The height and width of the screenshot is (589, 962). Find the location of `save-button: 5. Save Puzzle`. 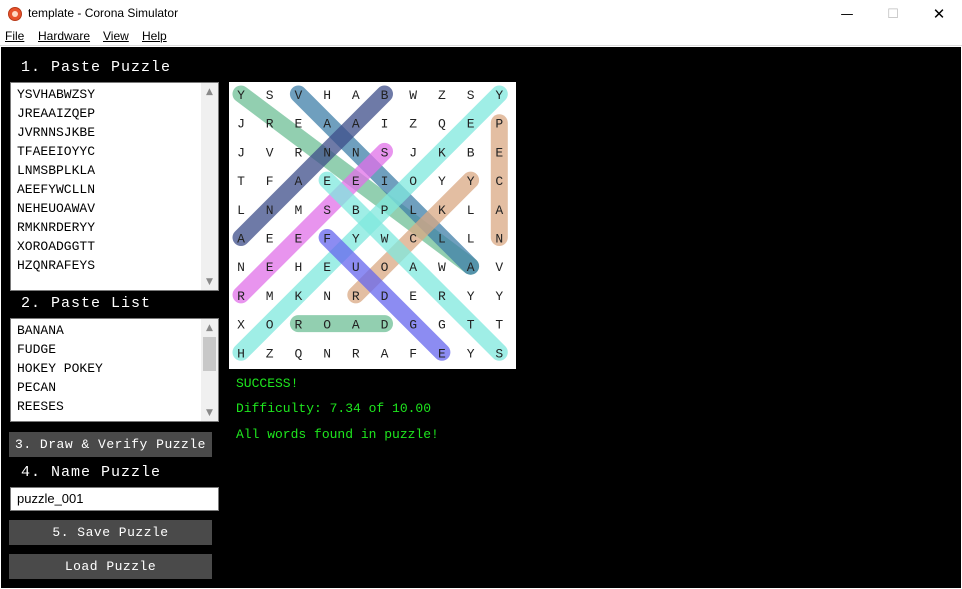

save-button: 5. Save Puzzle is located at coordinates (110, 532).